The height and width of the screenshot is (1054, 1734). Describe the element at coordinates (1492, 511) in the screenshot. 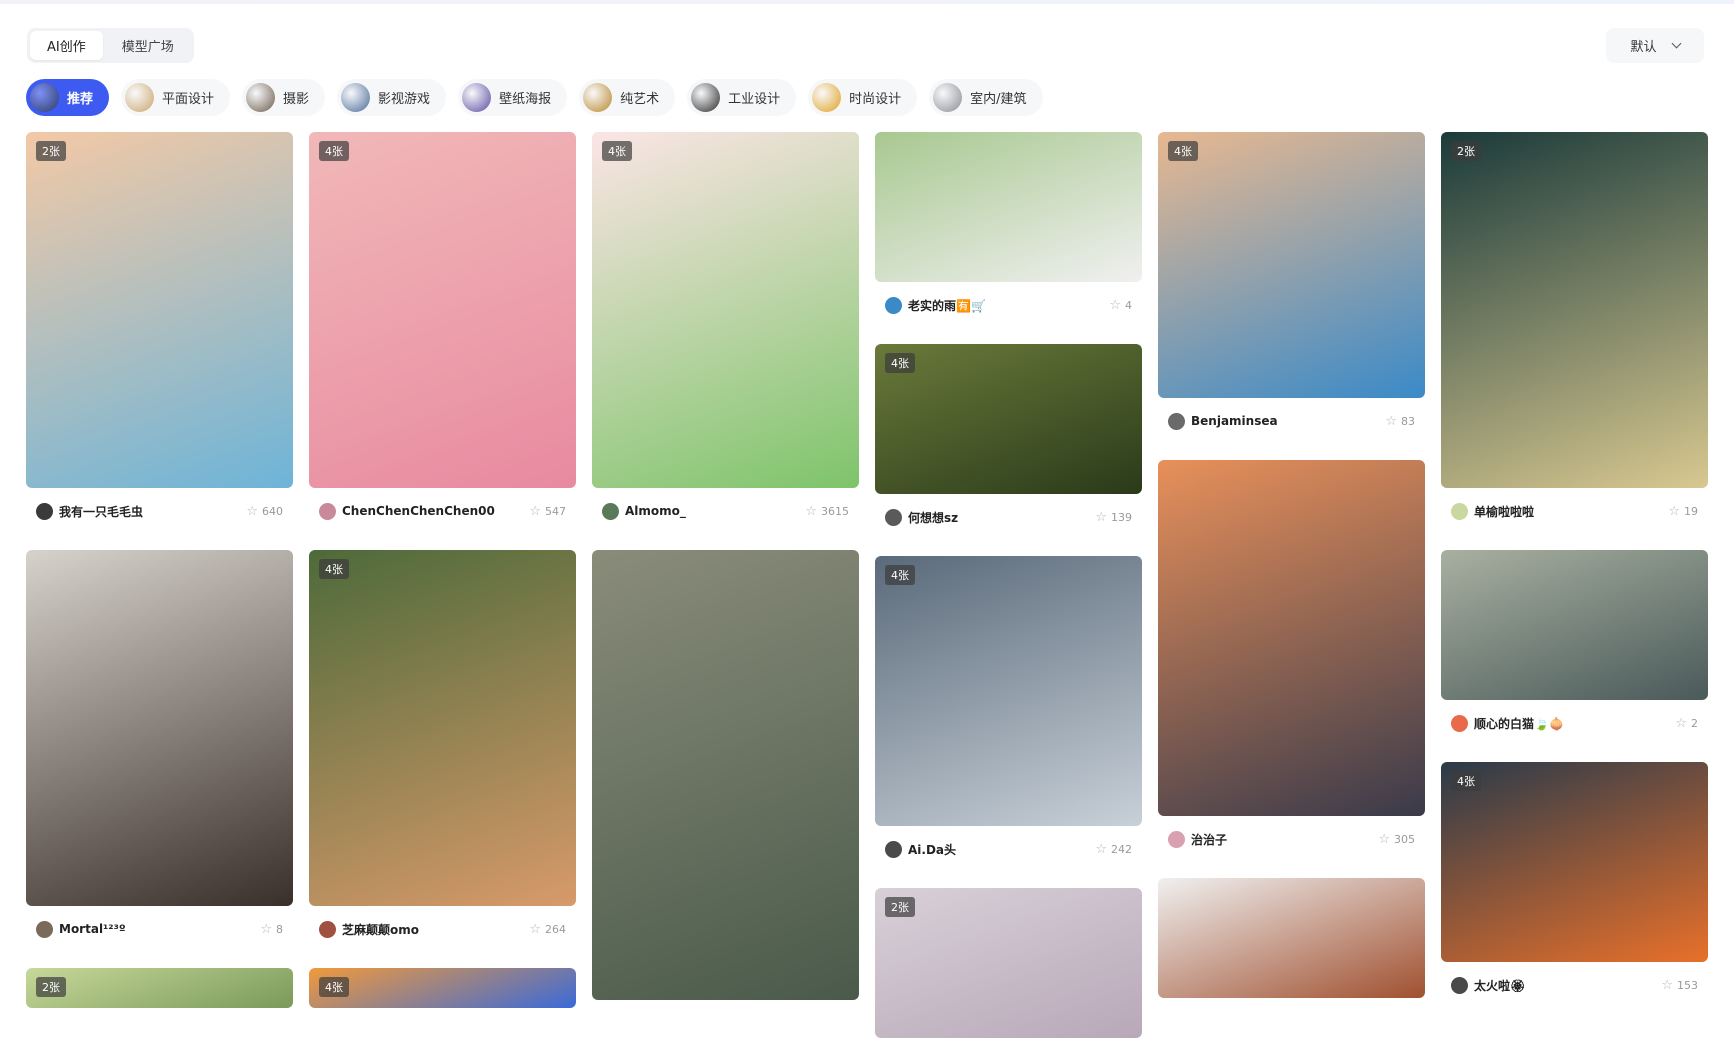

I see `card-author: 单榆啦啦啦` at that location.